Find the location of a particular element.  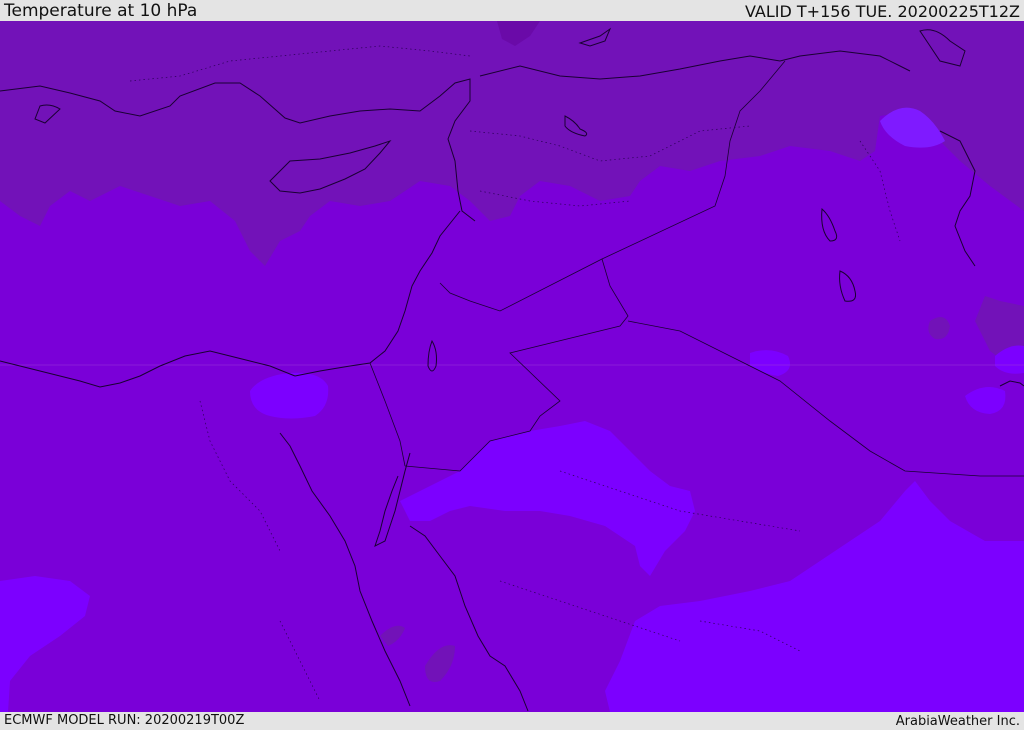

map-title: Temperature at 10 hPa is located at coordinates (101, 11).